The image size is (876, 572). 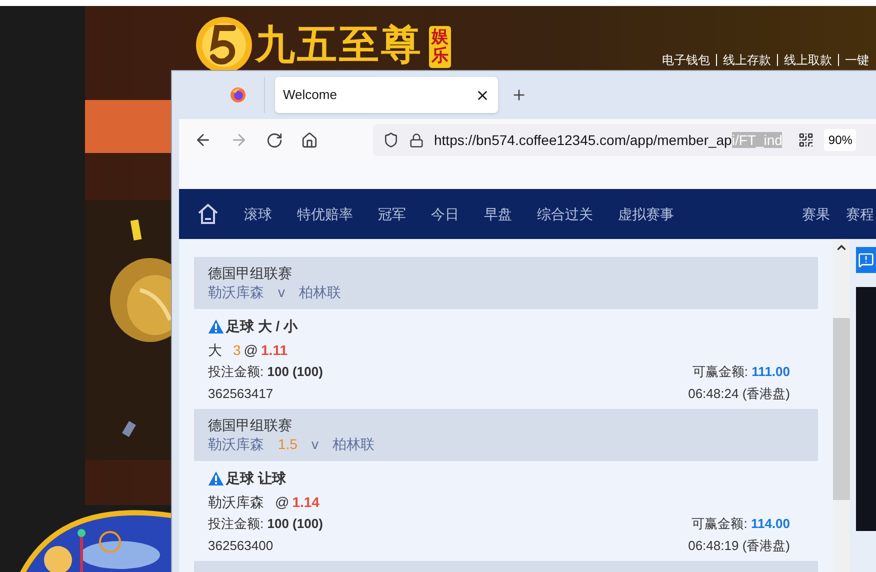 What do you see at coordinates (309, 140) in the screenshot?
I see `home-icon` at bounding box center [309, 140].